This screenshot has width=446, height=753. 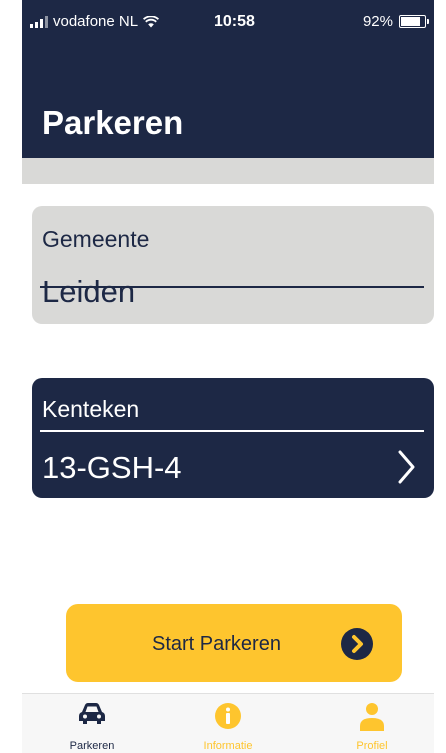 I want to click on battery-percent: 92%, so click(x=377, y=21).